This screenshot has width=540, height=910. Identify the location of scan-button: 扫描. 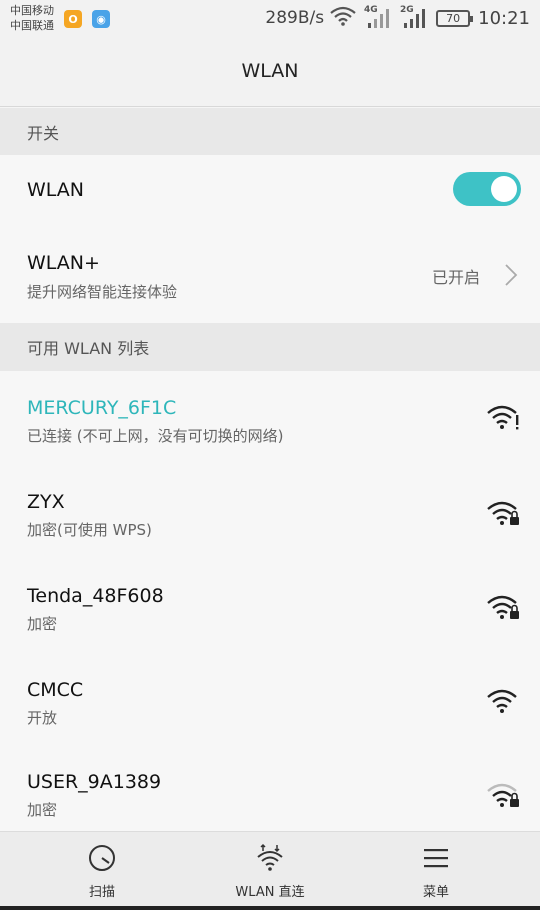
(102, 869).